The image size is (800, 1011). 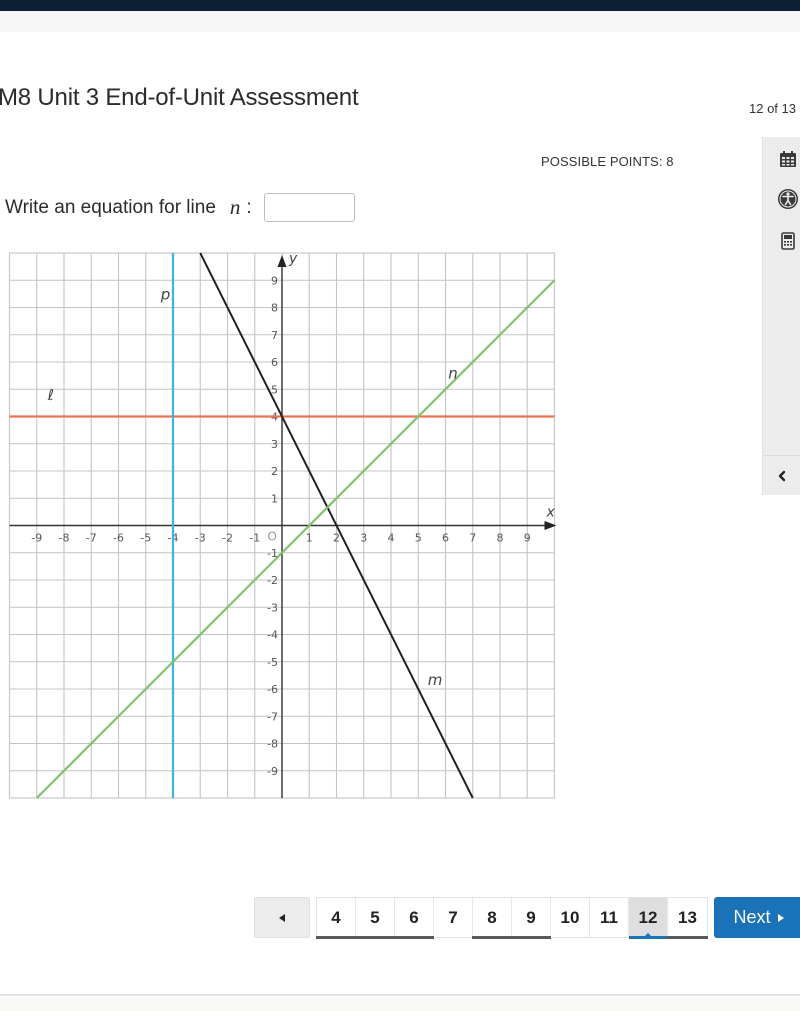 I want to click on page-button-9: 9, so click(x=531, y=918).